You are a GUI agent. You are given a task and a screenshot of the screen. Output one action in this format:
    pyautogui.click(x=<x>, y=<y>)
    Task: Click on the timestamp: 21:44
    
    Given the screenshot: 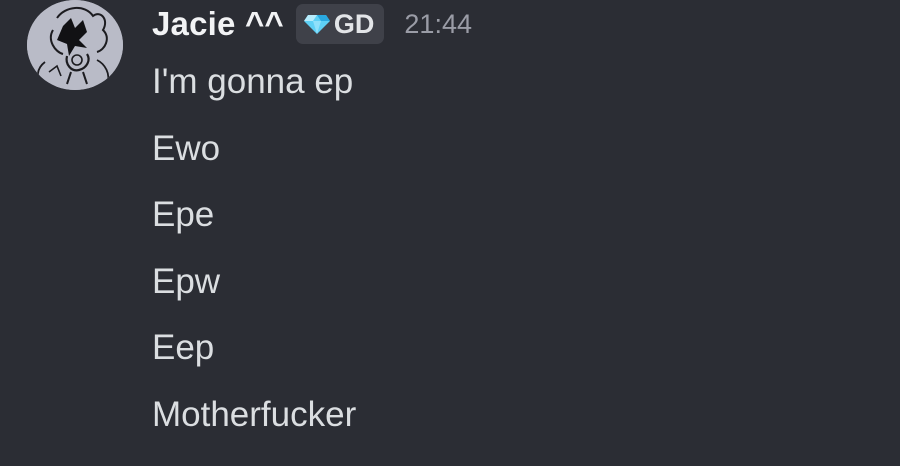 What is the action you would take?
    pyautogui.click(x=438, y=24)
    